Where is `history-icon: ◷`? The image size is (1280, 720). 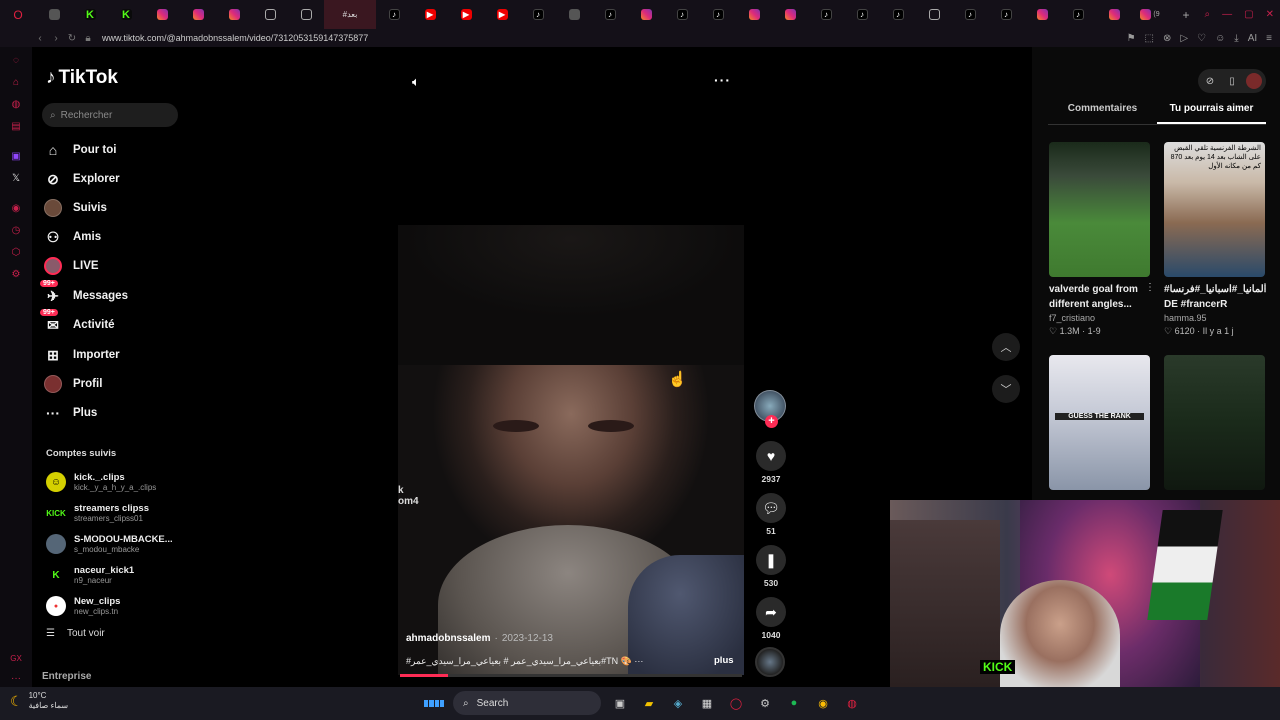 history-icon: ◷ is located at coordinates (16, 230).